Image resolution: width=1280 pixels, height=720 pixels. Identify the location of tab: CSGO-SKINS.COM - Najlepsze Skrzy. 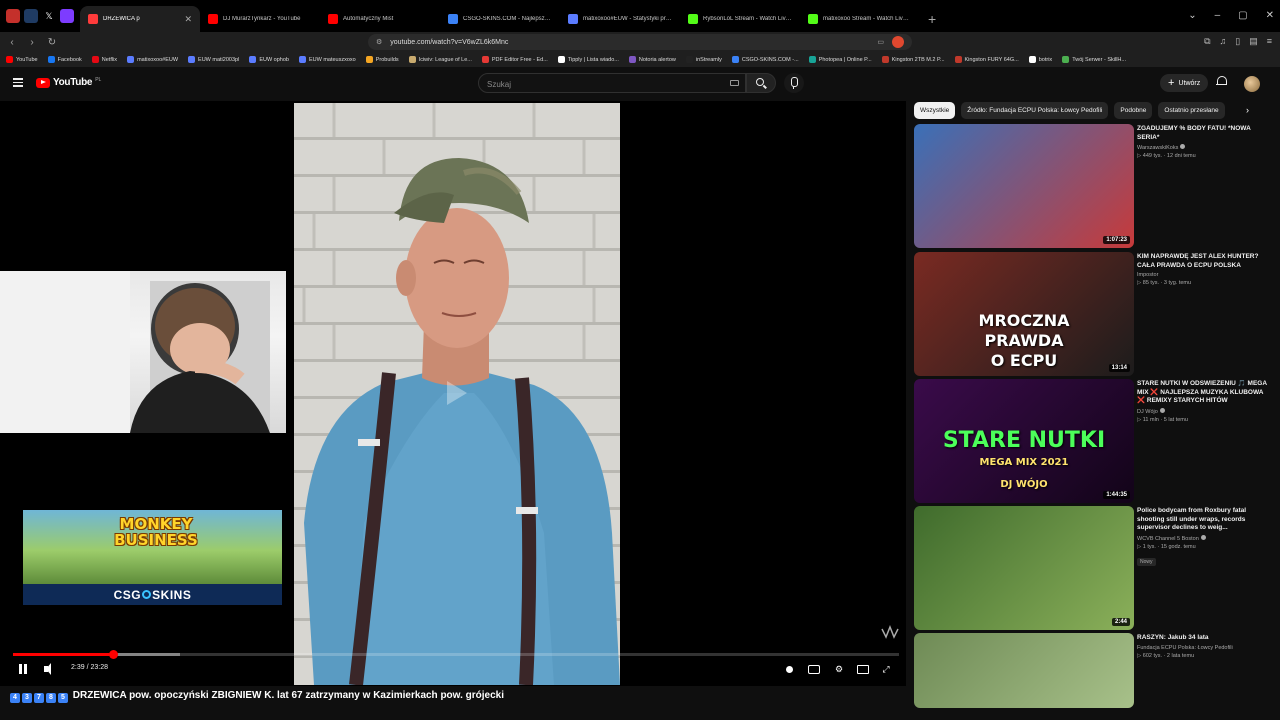
(500, 19).